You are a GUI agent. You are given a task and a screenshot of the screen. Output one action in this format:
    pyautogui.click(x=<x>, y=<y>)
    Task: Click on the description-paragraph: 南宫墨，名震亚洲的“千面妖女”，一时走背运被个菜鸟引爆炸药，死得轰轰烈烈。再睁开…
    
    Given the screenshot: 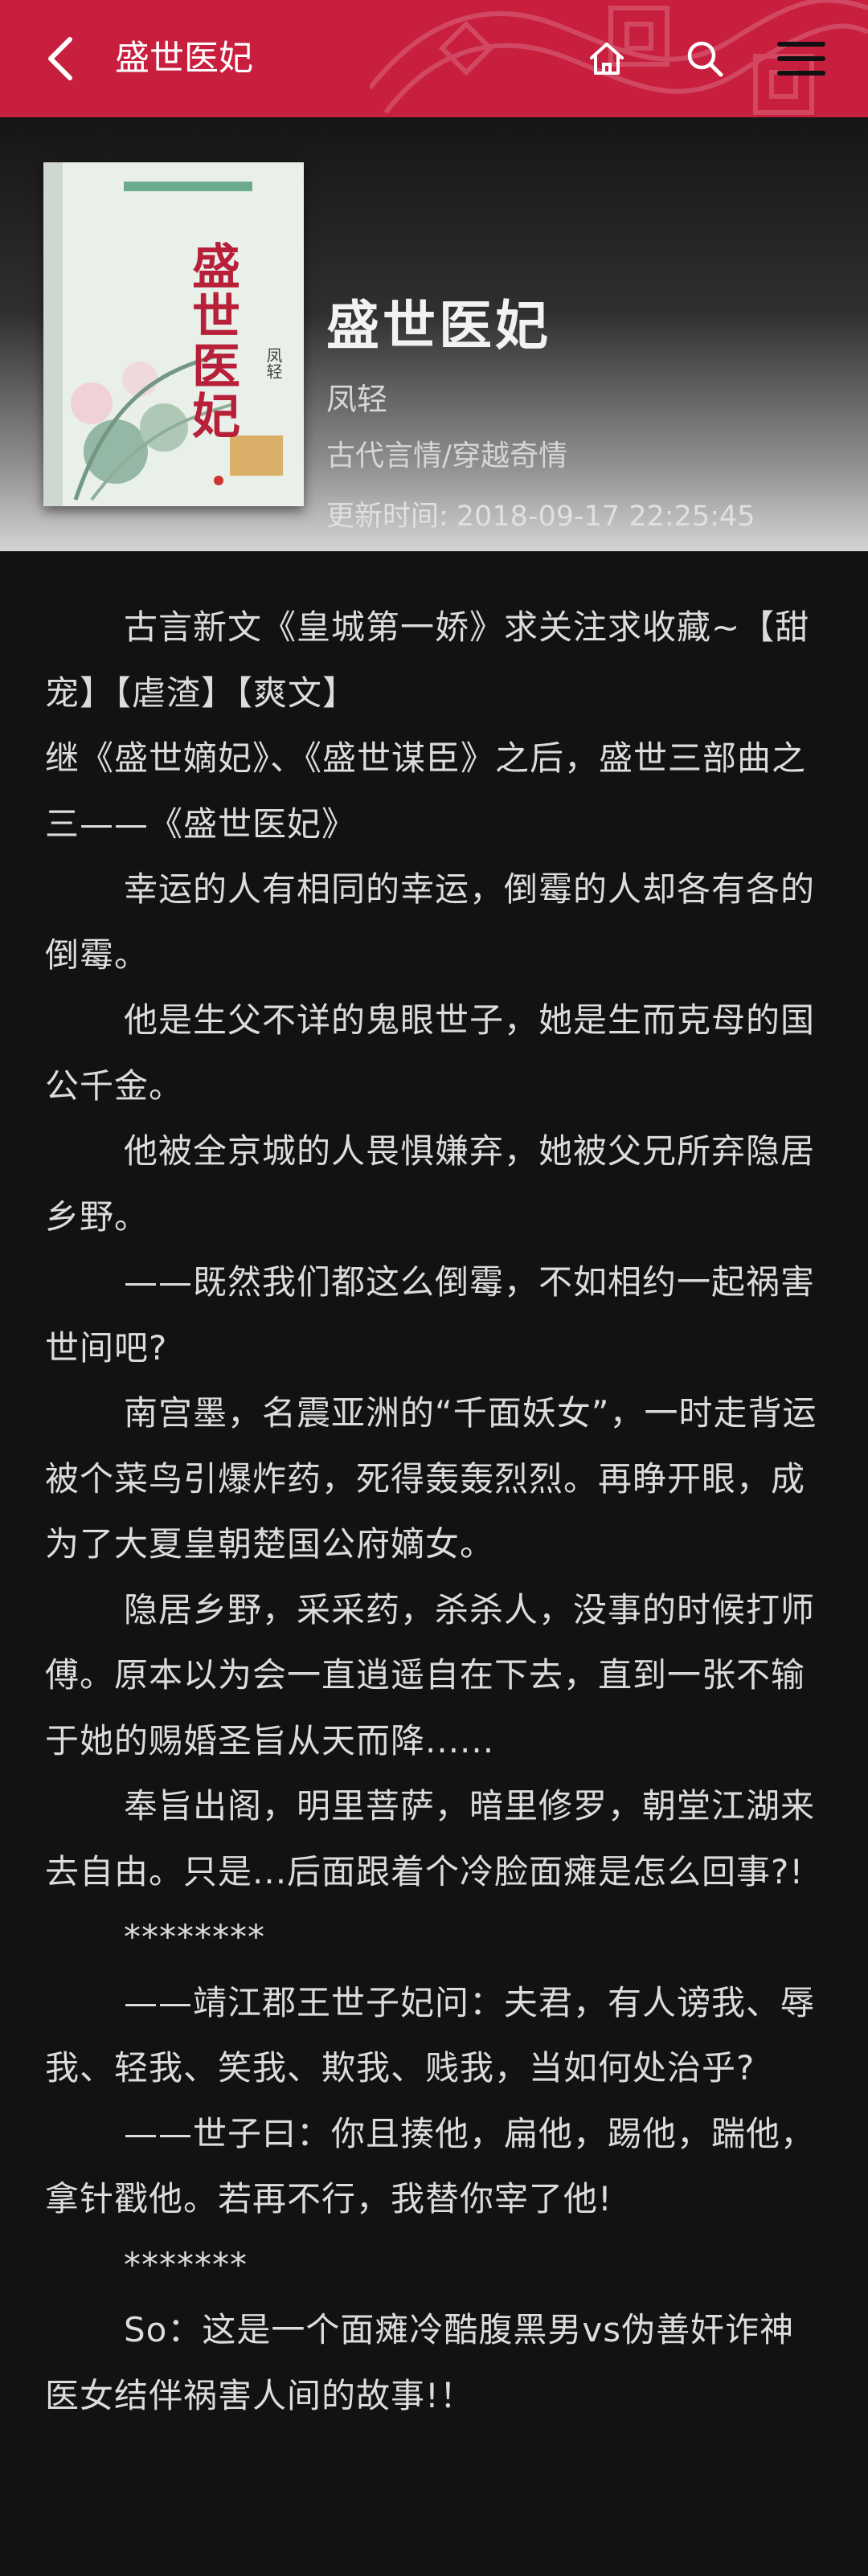 What is the action you would take?
    pyautogui.click(x=431, y=1478)
    